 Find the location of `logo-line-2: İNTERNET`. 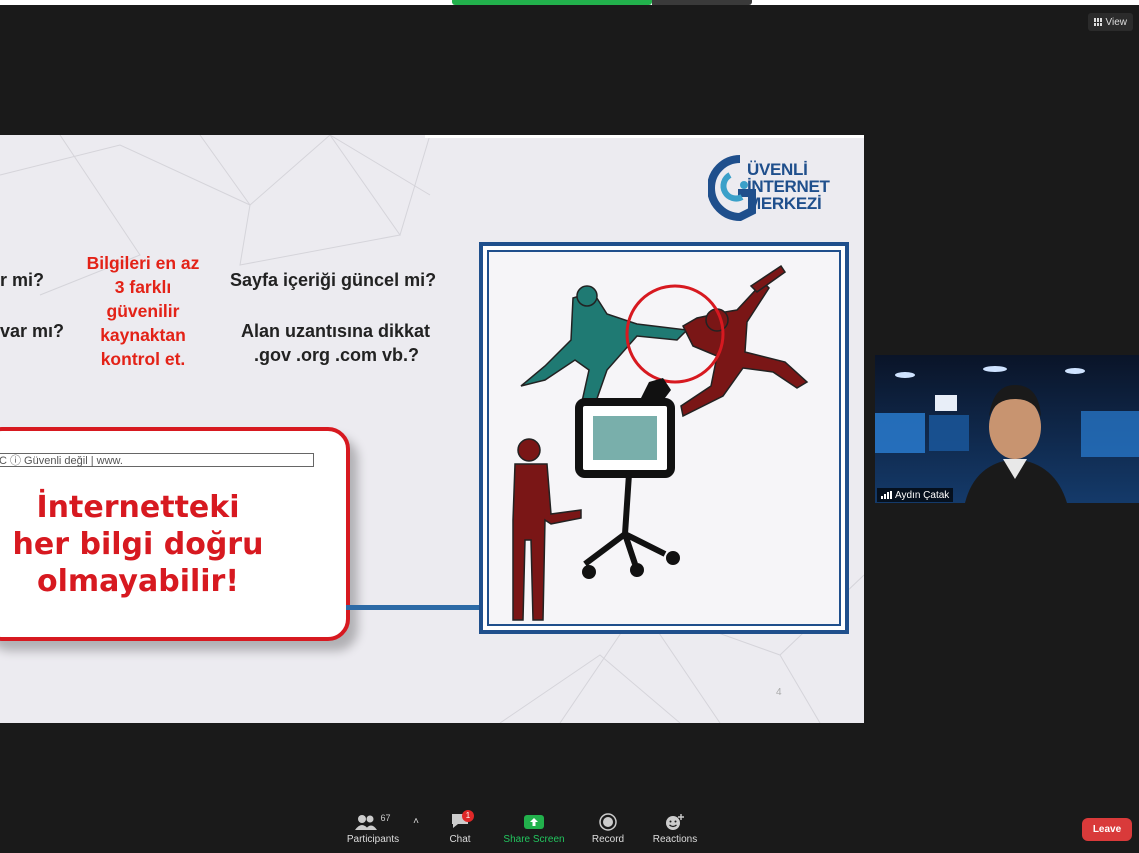

logo-line-2: İNTERNET is located at coordinates (788, 186).